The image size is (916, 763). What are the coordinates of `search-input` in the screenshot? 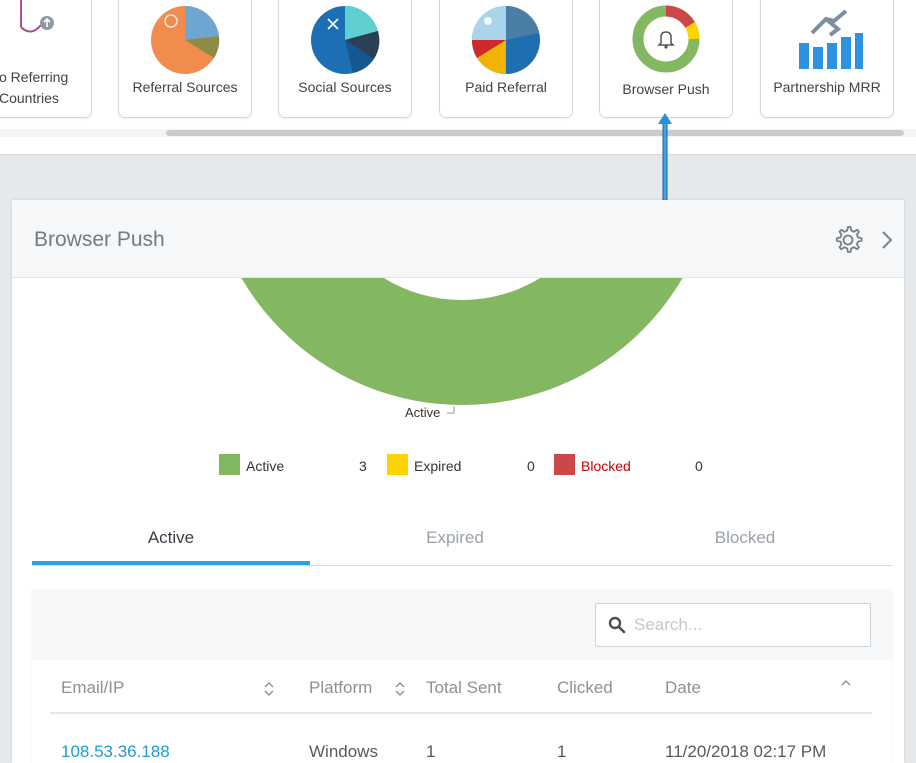 It's located at (744, 625).